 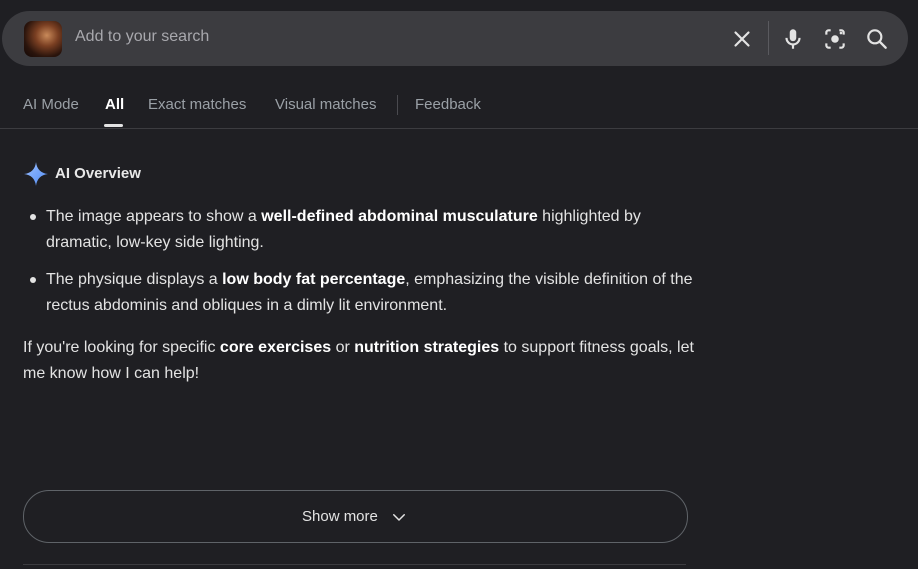 I want to click on sparkle-icon, so click(x=36, y=174).